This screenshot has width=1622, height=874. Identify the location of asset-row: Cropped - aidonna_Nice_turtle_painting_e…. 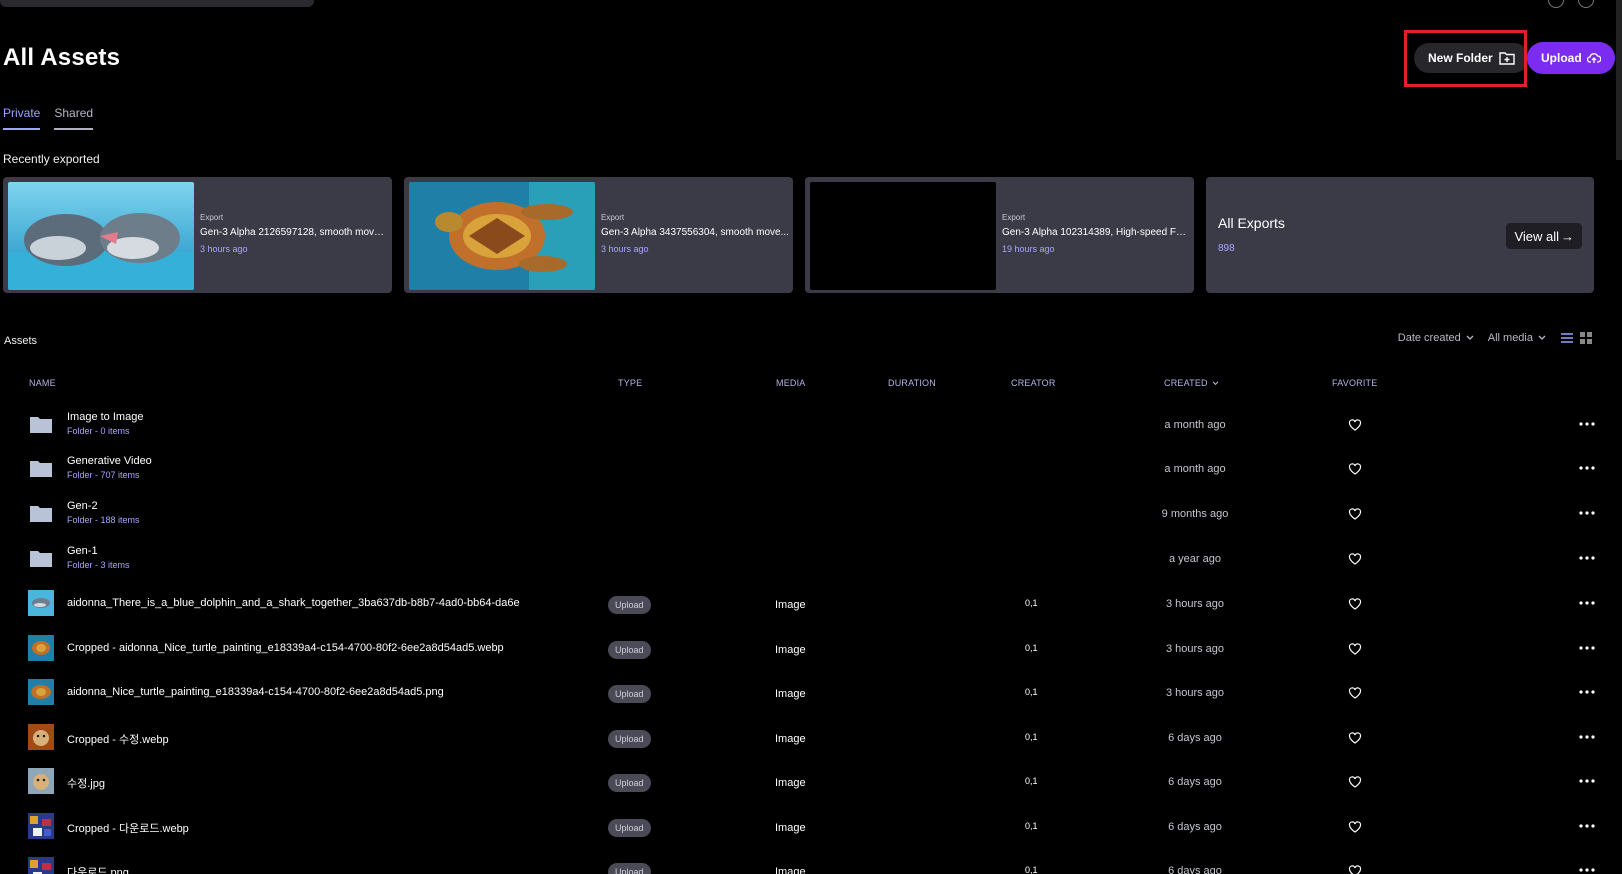
(811, 649).